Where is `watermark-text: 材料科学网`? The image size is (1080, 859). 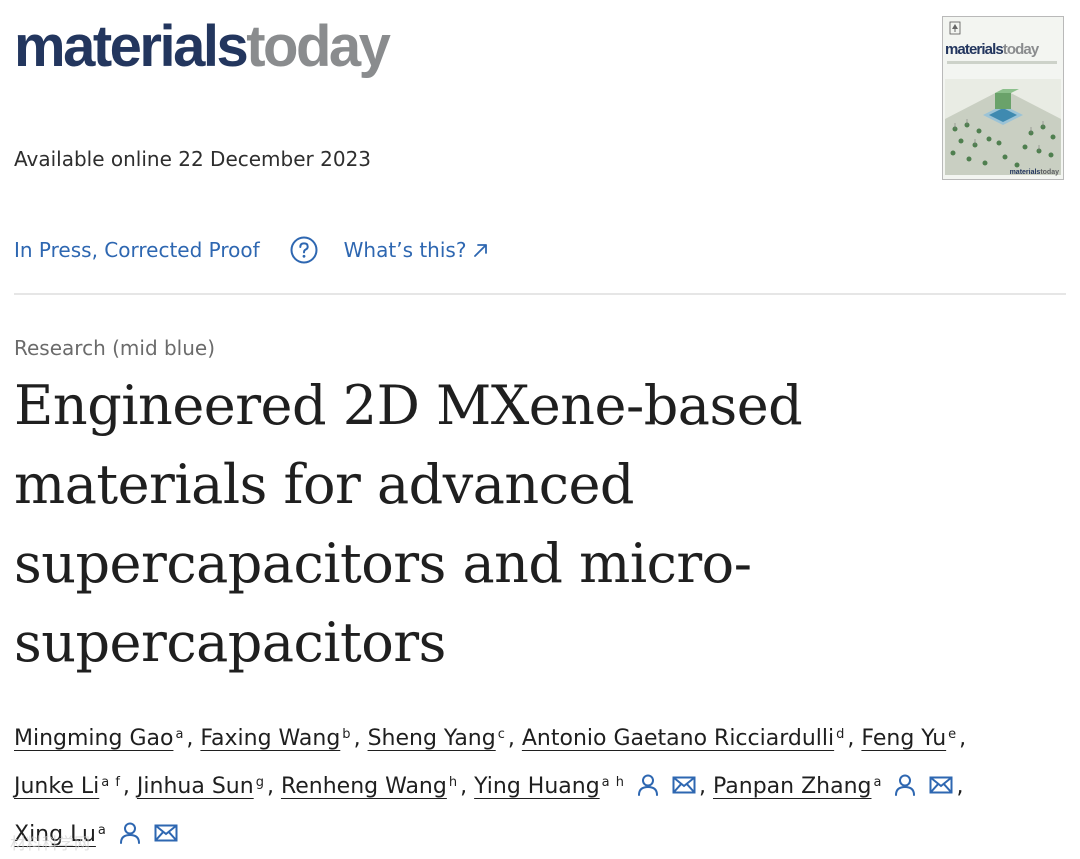
watermark-text: 材料科学网 is located at coordinates (50, 843).